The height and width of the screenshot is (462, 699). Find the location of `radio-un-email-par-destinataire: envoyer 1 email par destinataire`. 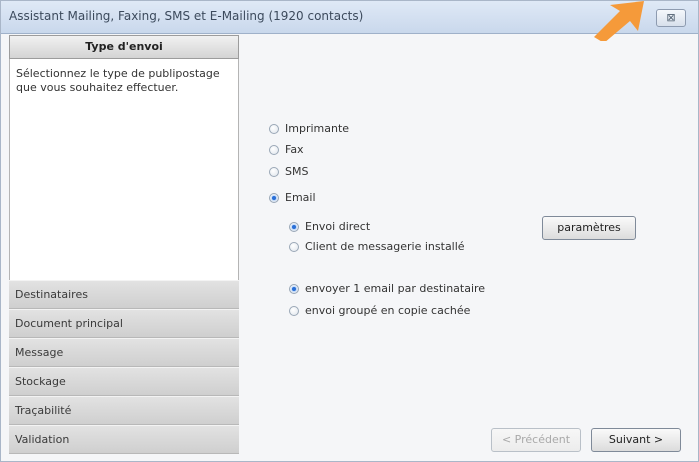

radio-un-email-par-destinataire: envoyer 1 email par destinataire is located at coordinates (387, 288).